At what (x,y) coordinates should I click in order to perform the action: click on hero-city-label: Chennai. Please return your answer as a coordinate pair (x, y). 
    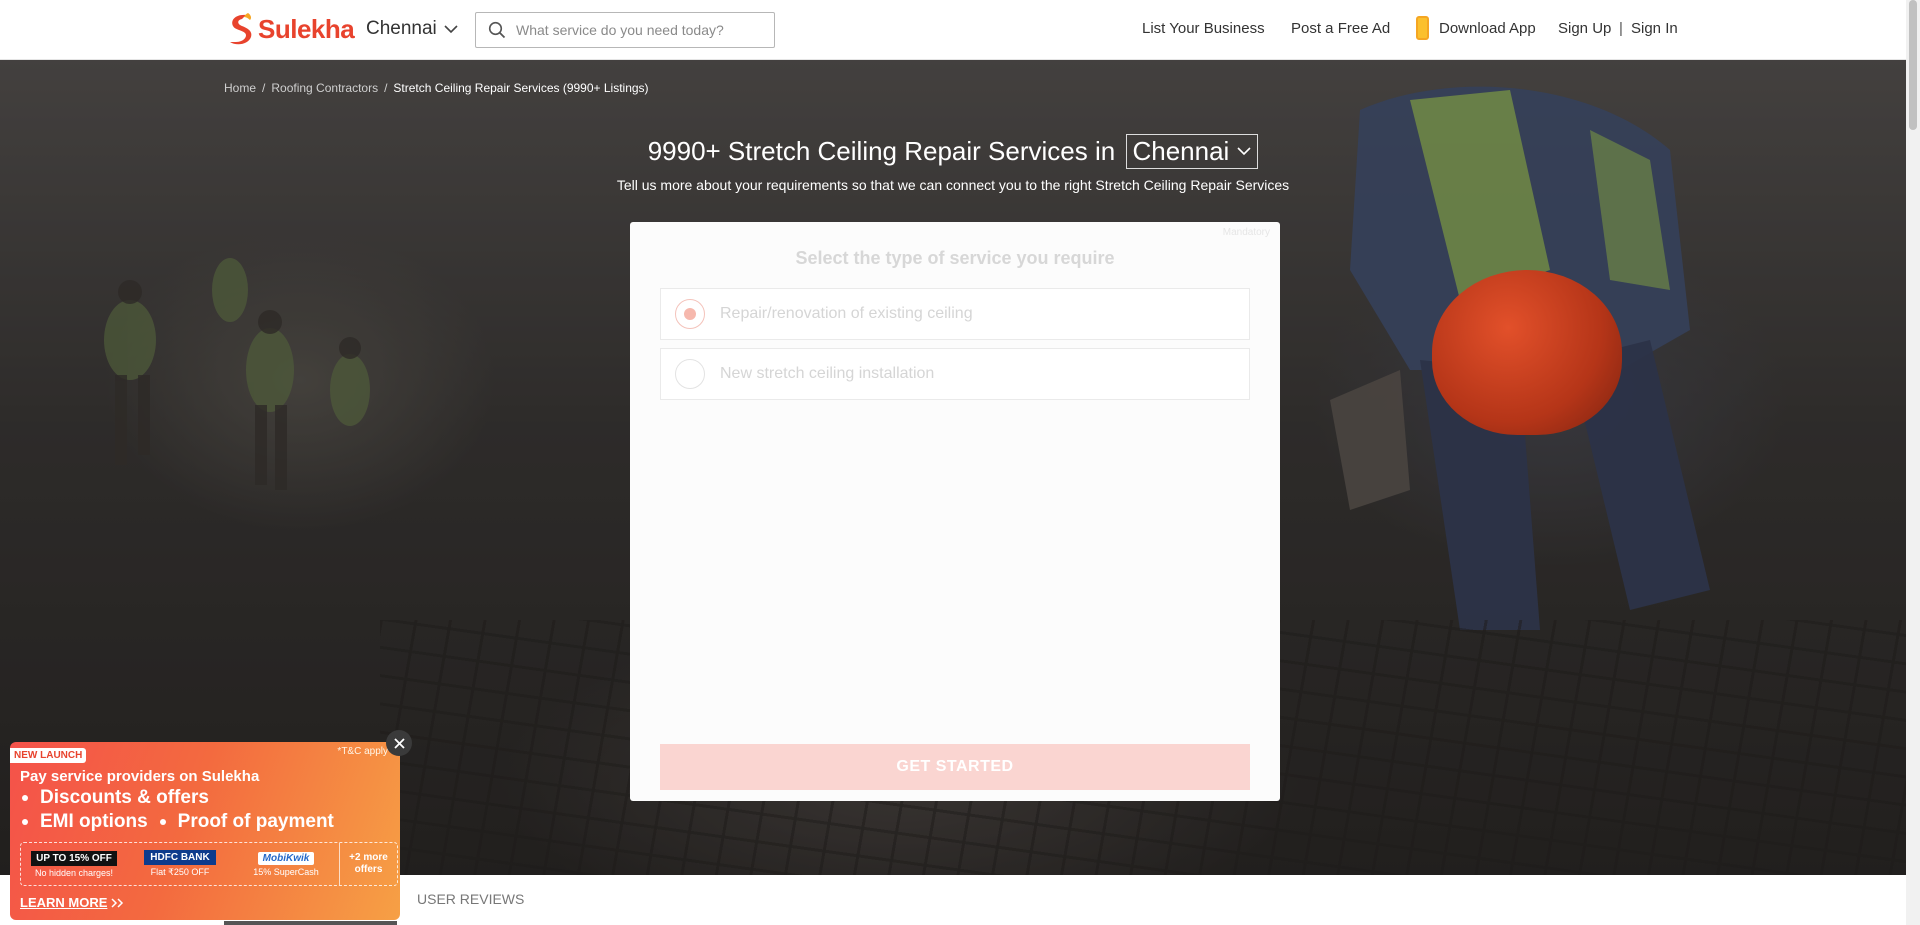
    Looking at the image, I should click on (1181, 151).